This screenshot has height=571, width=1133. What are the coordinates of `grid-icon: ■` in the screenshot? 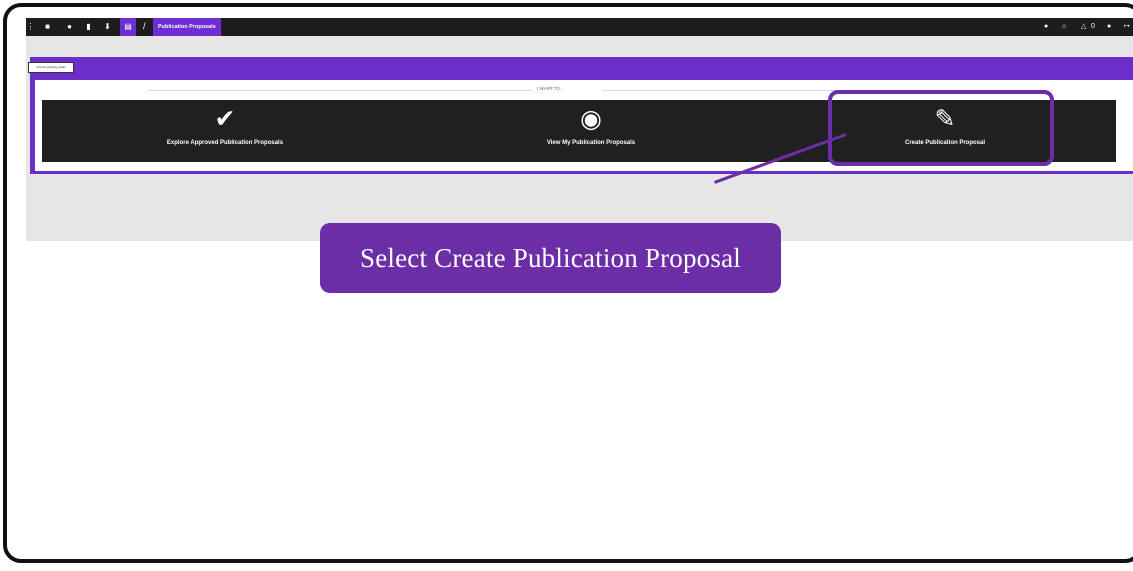 It's located at (47, 26).